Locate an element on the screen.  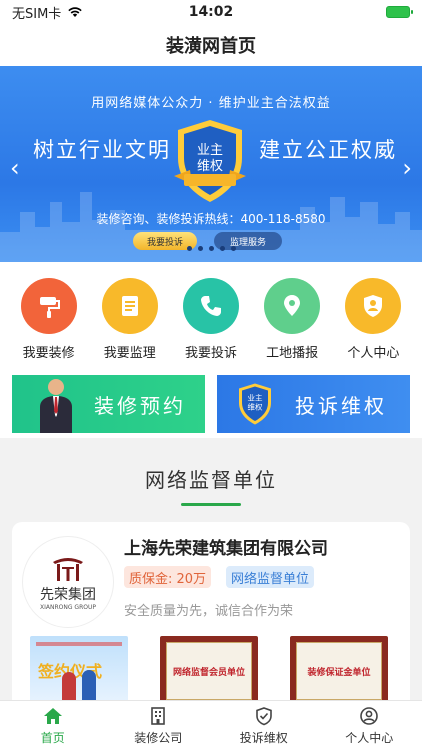
user-shield-icon is located at coordinates (373, 306).